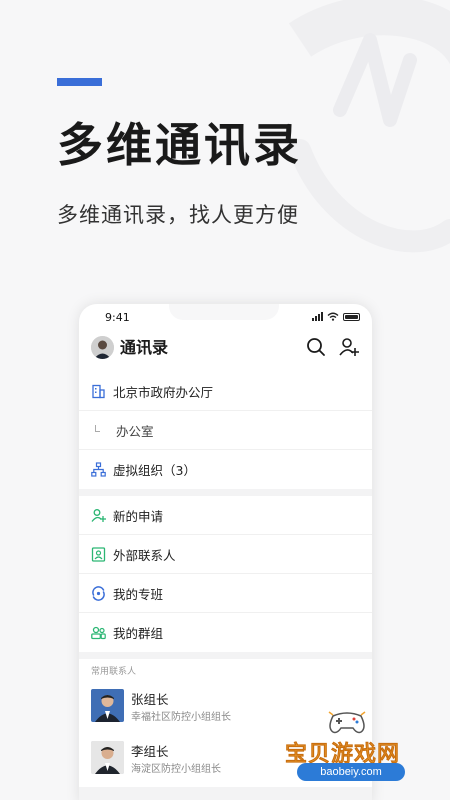  Describe the element at coordinates (98, 593) in the screenshot. I see `special-team-icon` at that location.